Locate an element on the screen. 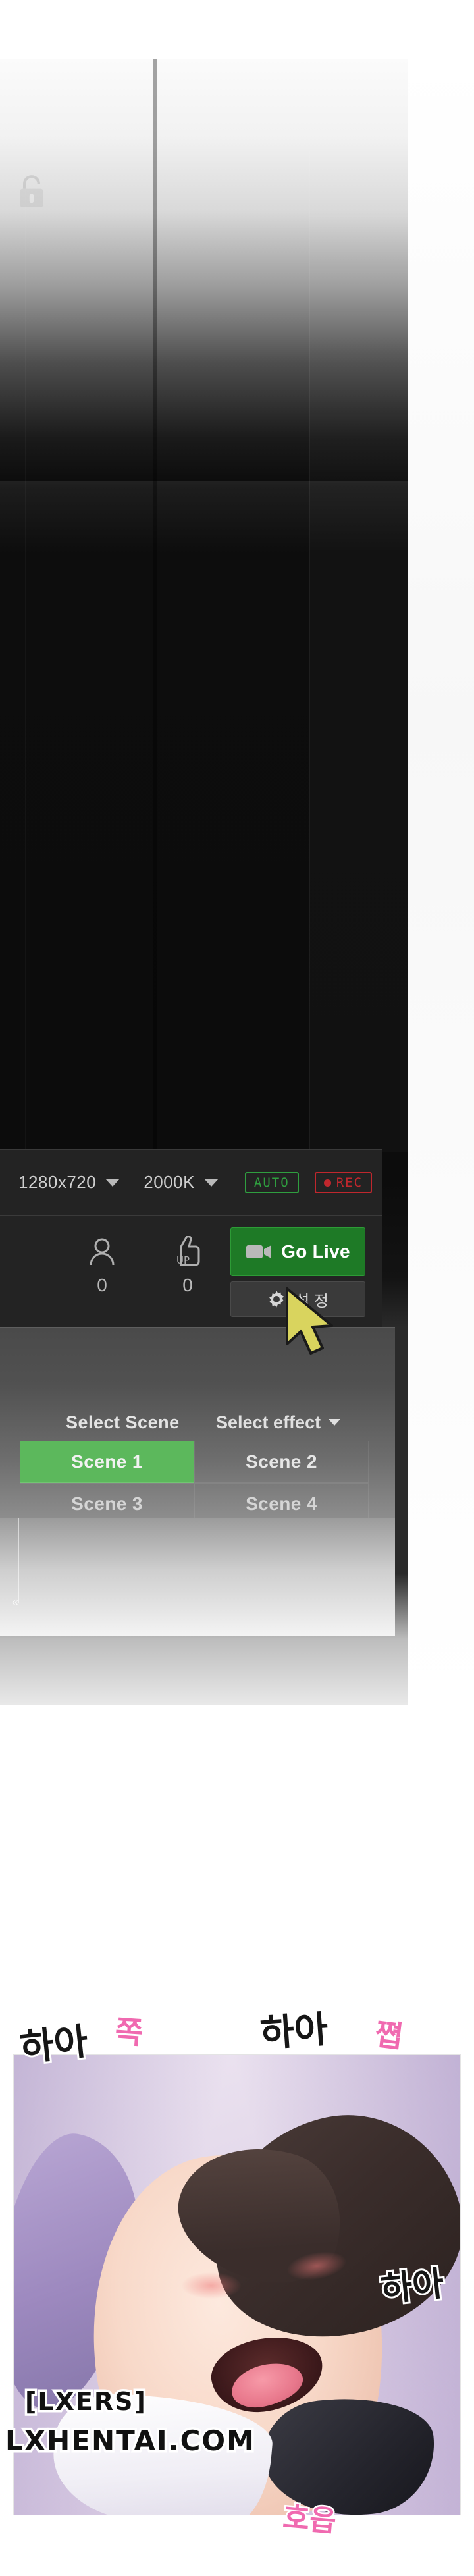 The height and width of the screenshot is (2576, 474). resolution-value: 1280x720 is located at coordinates (57, 1182).